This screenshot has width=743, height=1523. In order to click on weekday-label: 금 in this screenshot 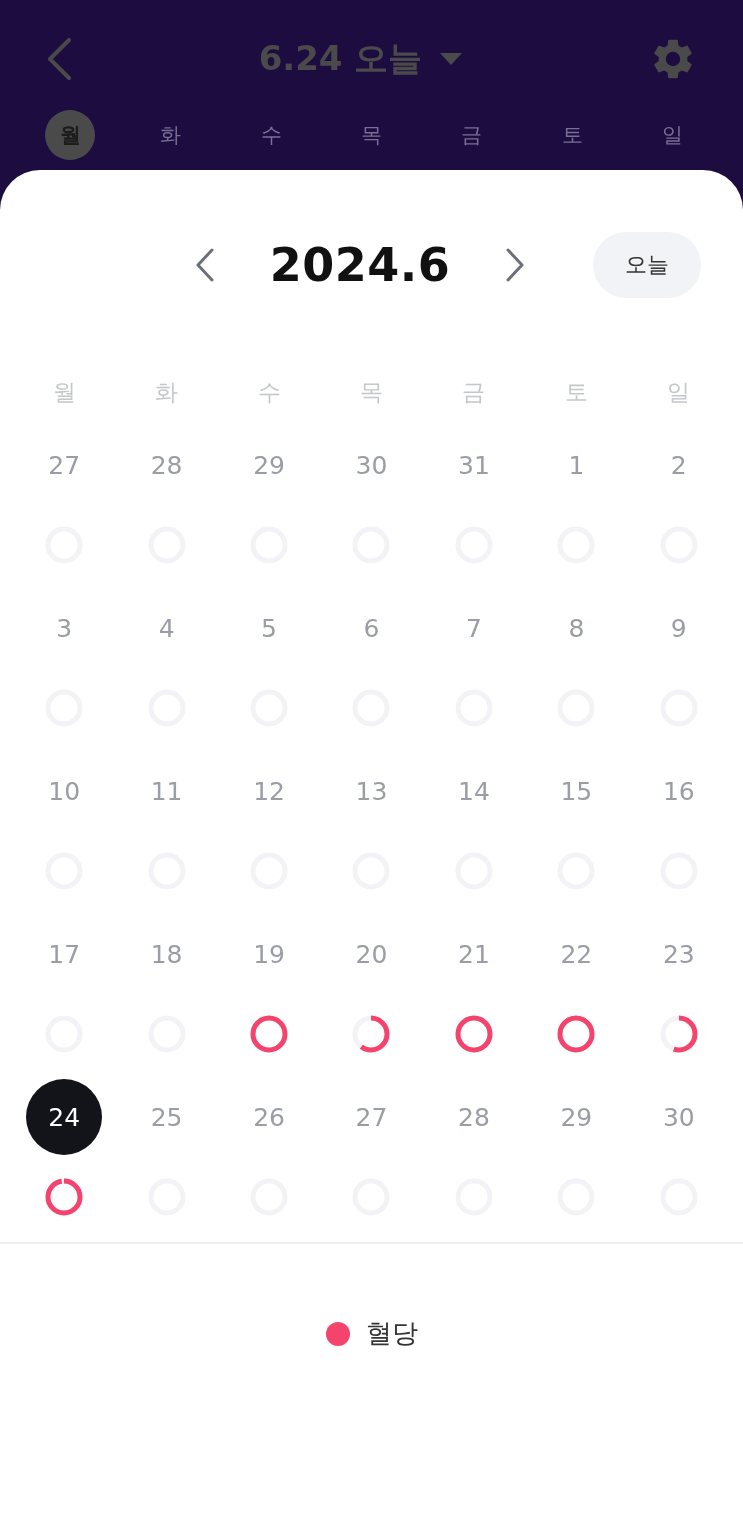, I will do `click(474, 392)`.